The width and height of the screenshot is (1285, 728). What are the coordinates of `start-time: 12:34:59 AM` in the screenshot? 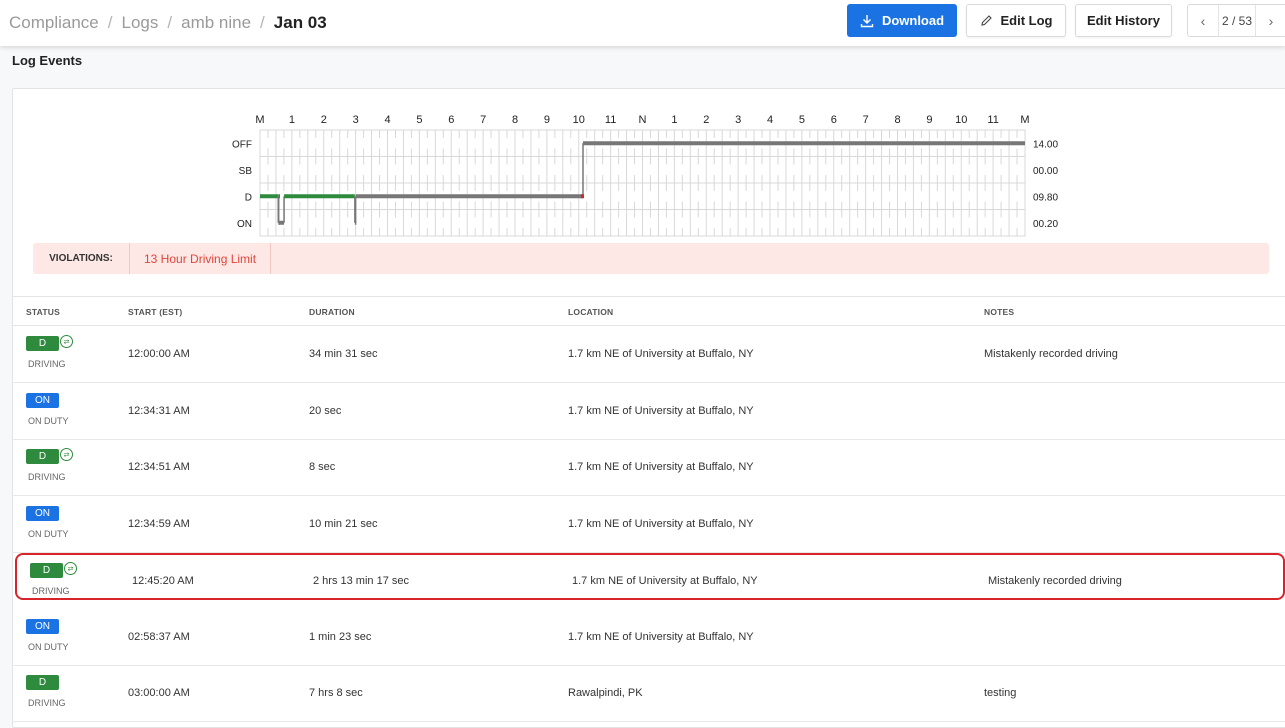 It's located at (159, 523).